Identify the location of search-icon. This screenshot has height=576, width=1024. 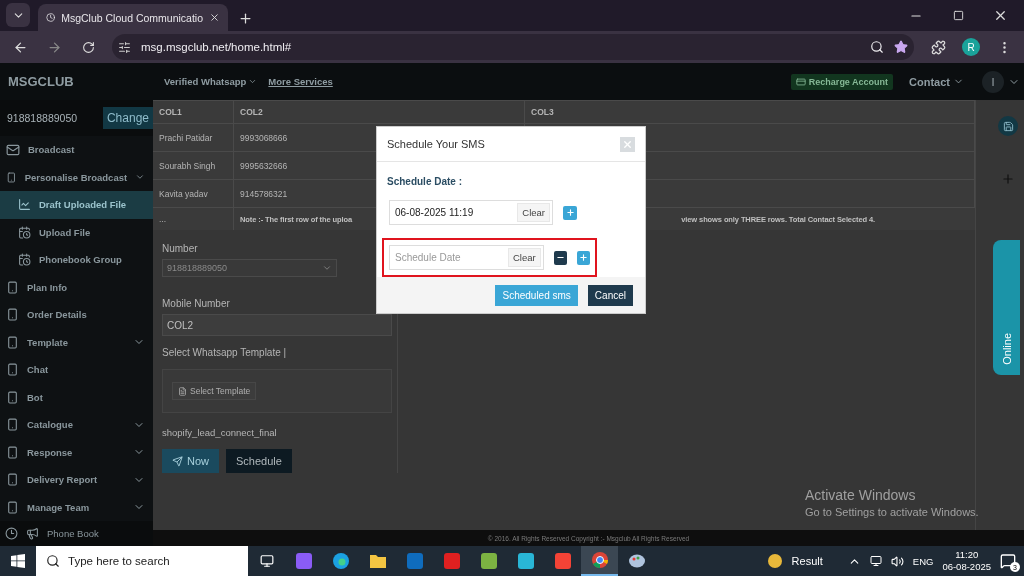
(53, 561).